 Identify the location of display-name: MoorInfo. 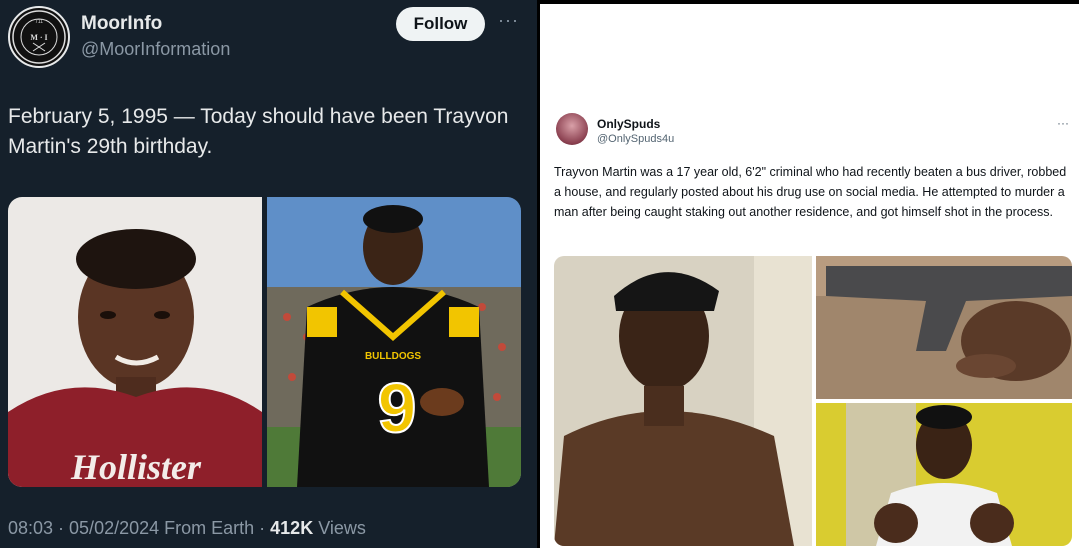
(121, 24).